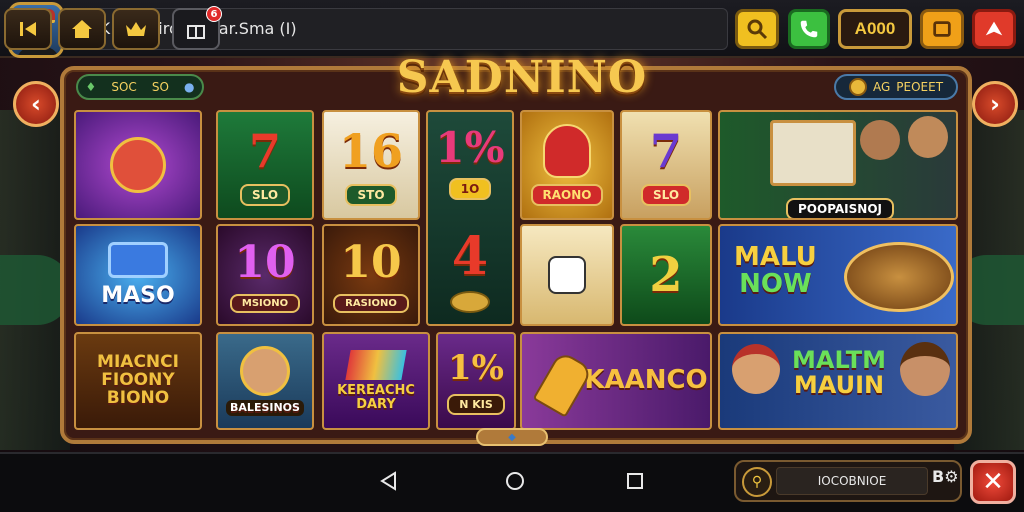  What do you see at coordinates (839, 385) in the screenshot?
I see `tile-label: MAUIN` at bounding box center [839, 385].